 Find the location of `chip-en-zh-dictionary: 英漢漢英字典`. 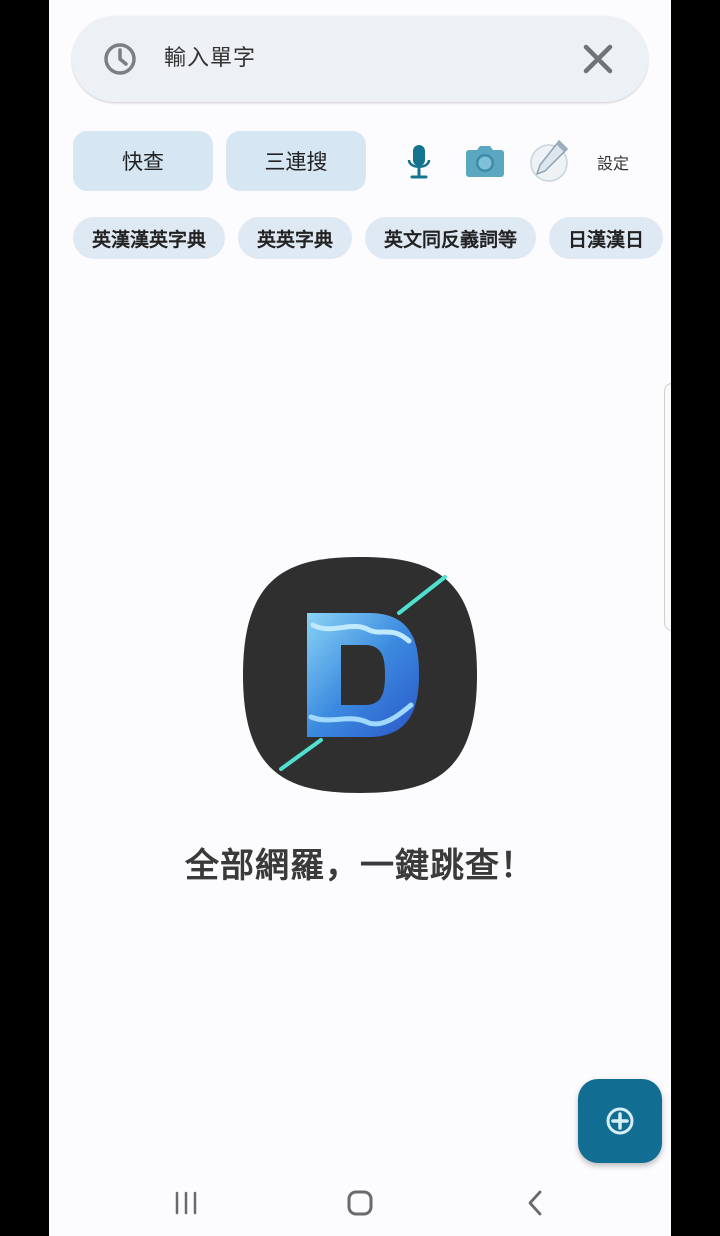

chip-en-zh-dictionary: 英漢漢英字典 is located at coordinates (149, 238).